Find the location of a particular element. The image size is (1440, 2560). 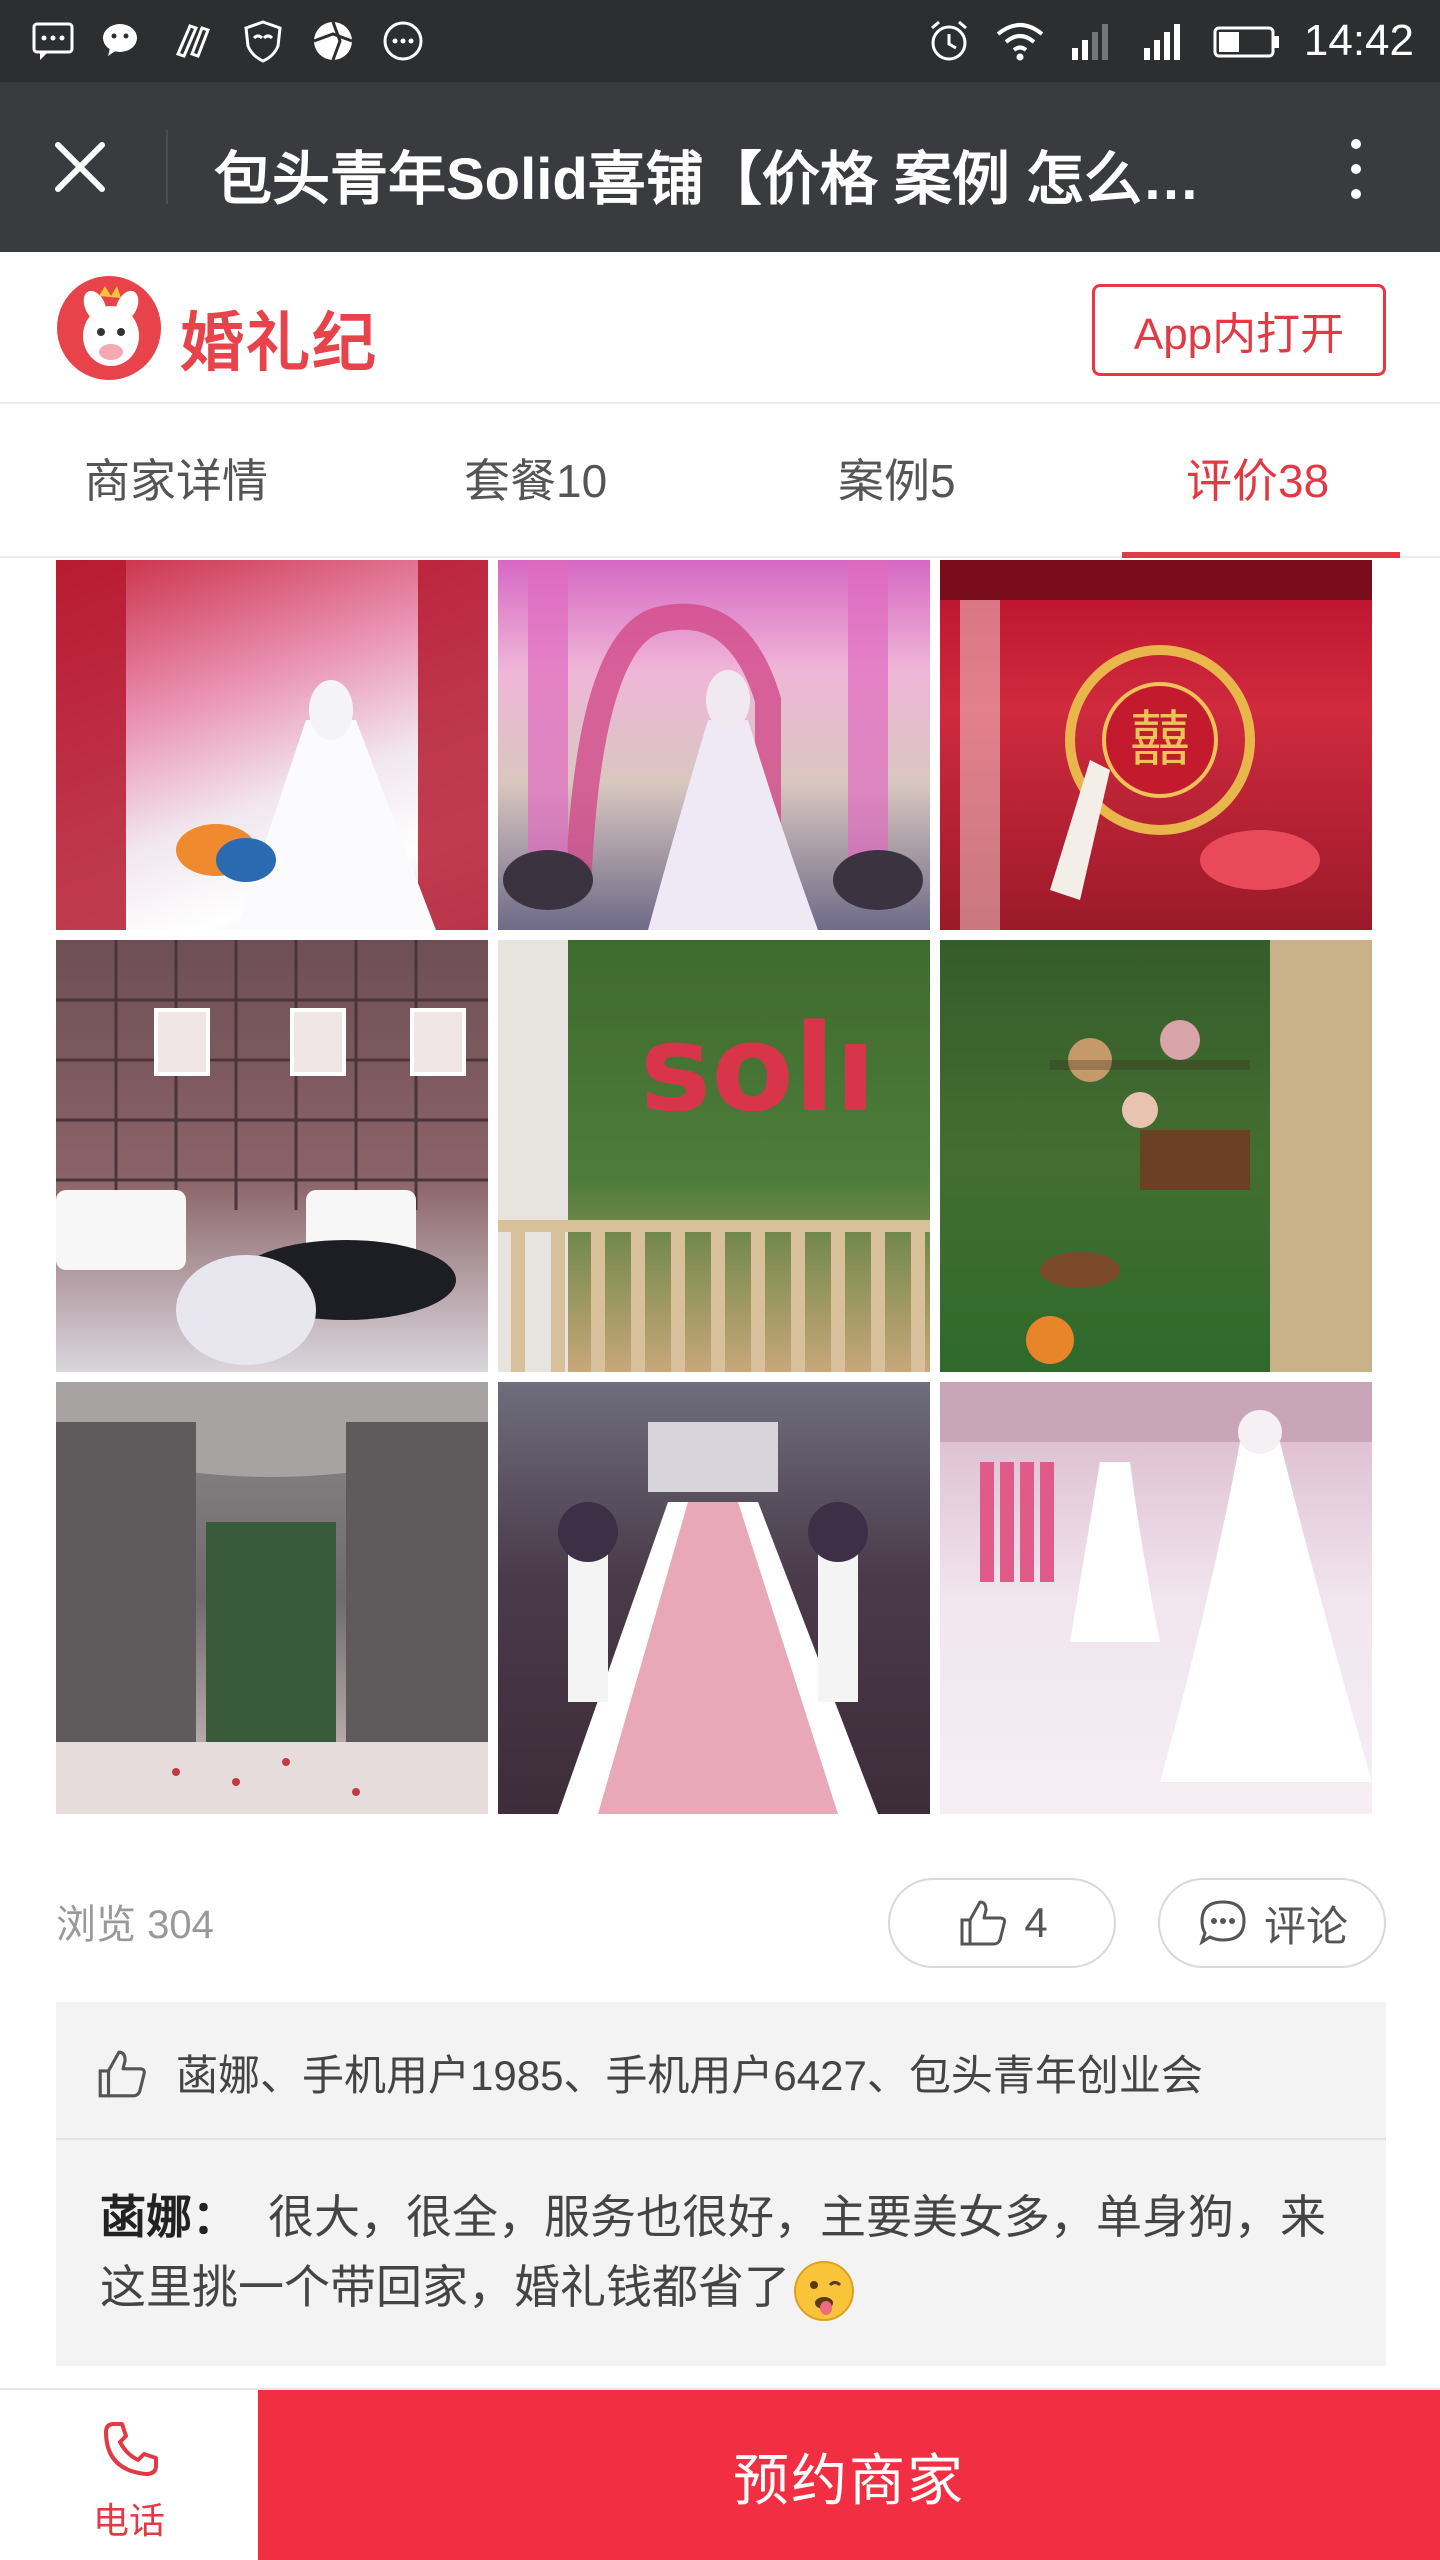

view-count: 浏览 304 is located at coordinates (135, 1925).